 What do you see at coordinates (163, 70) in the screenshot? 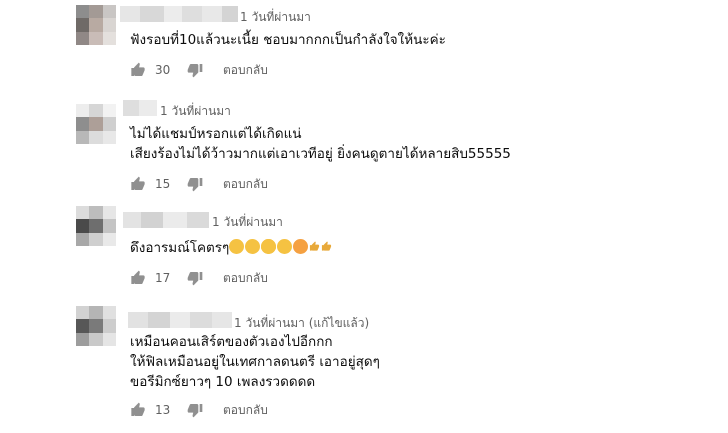
I see `like-count: 30` at bounding box center [163, 70].